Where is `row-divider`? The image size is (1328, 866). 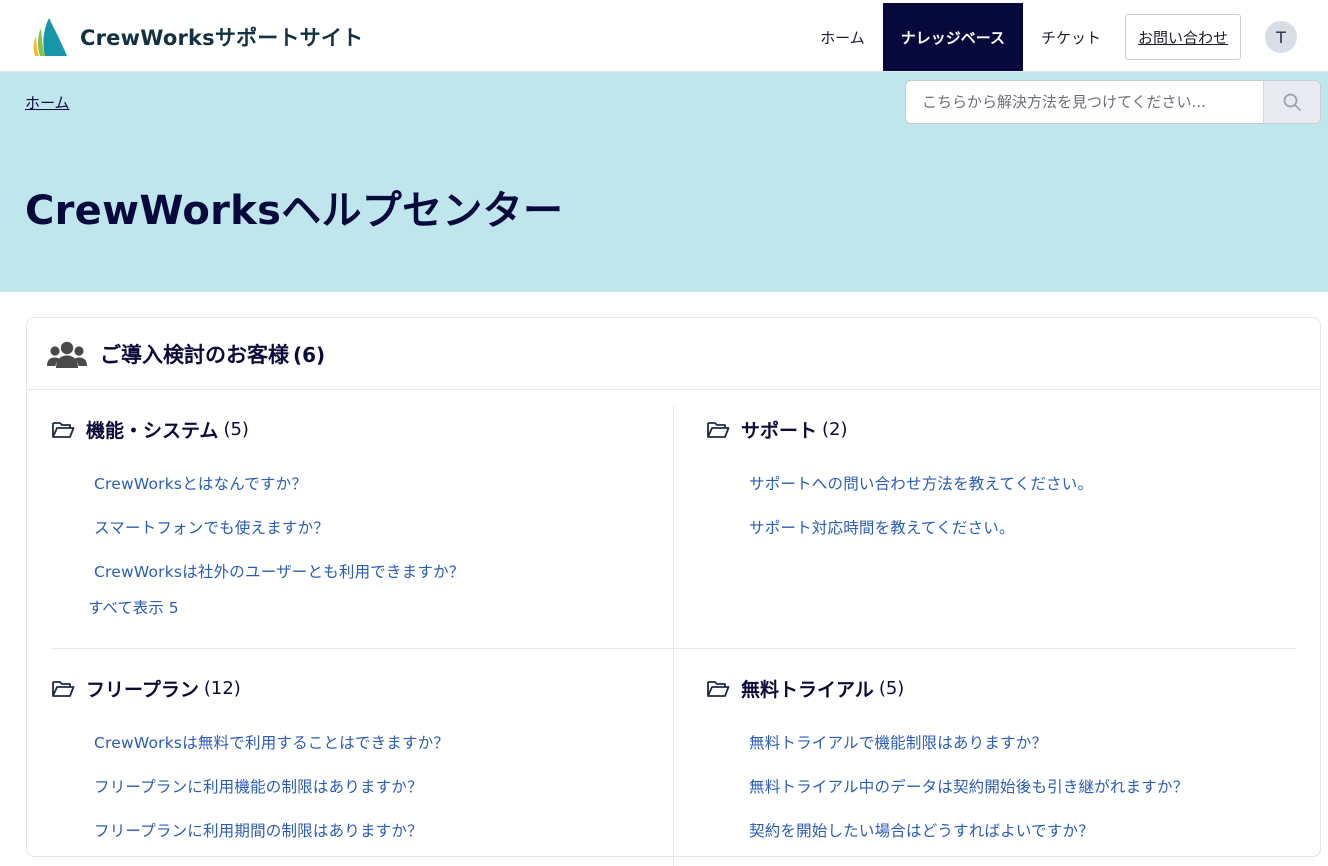 row-divider is located at coordinates (674, 648).